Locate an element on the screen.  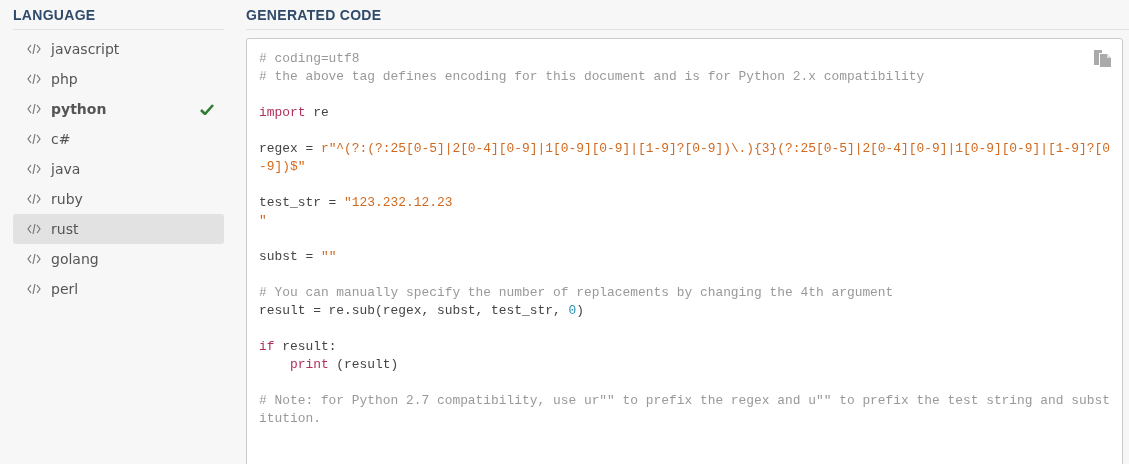
code-line: itution. is located at coordinates (290, 419).